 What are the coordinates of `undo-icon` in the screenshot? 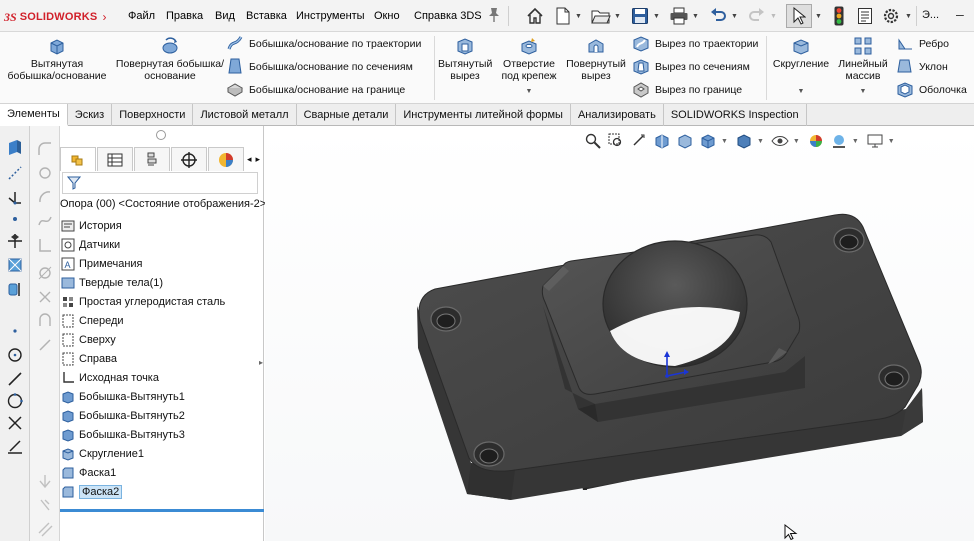 It's located at (718, 16).